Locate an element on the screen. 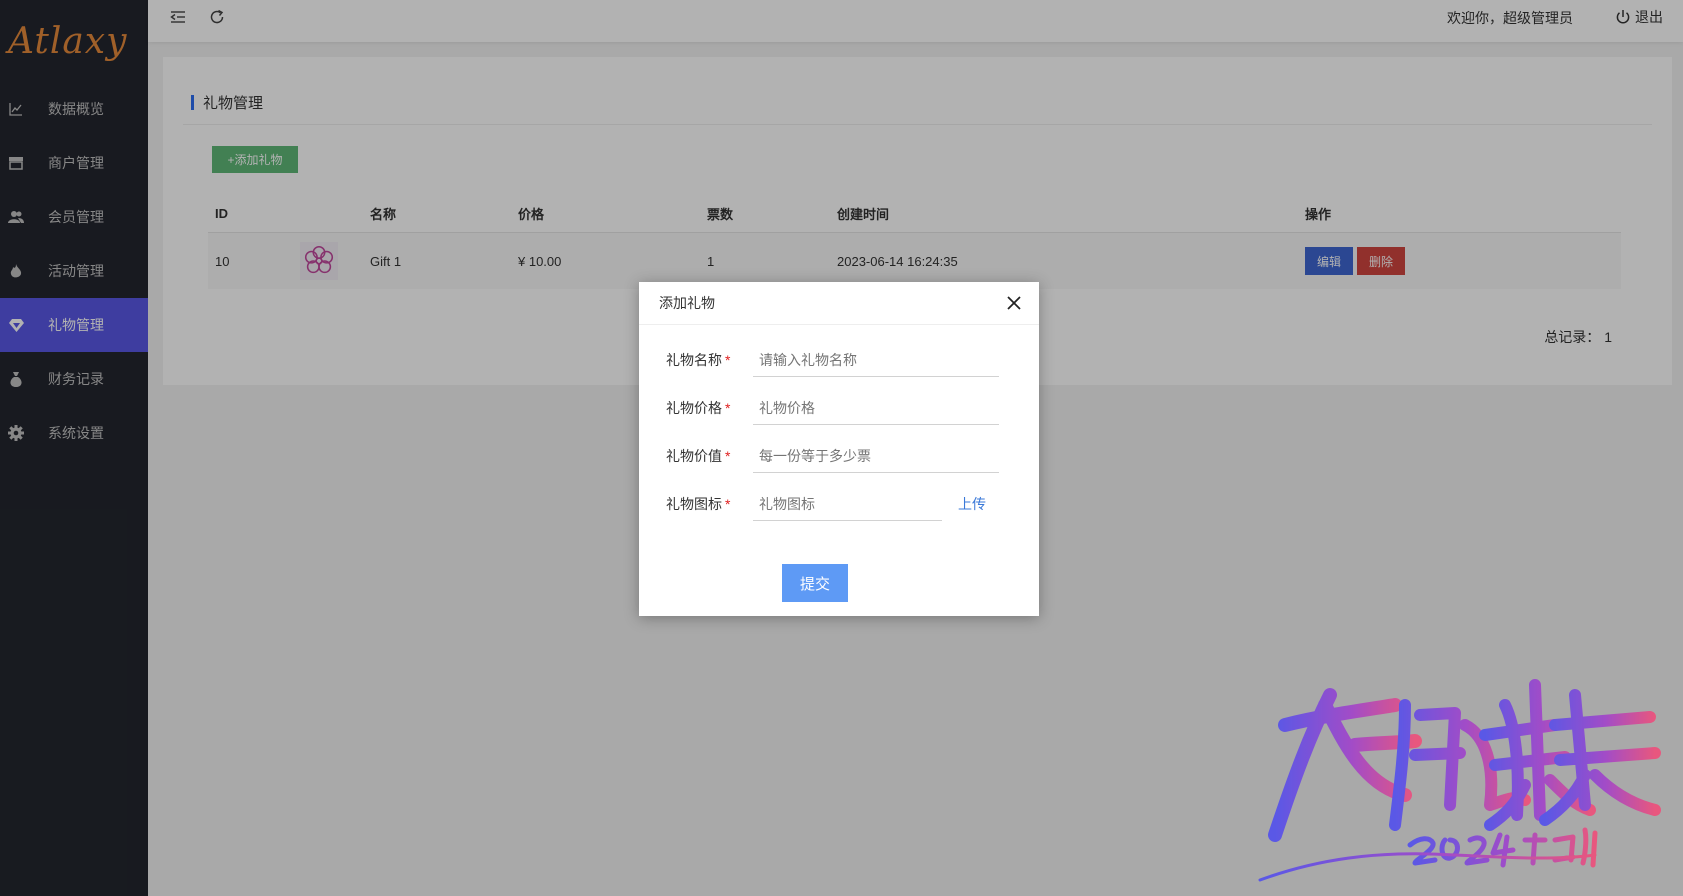 Image resolution: width=1683 pixels, height=896 pixels. gift-icon-label: 礼物图标 * is located at coordinates (698, 504).